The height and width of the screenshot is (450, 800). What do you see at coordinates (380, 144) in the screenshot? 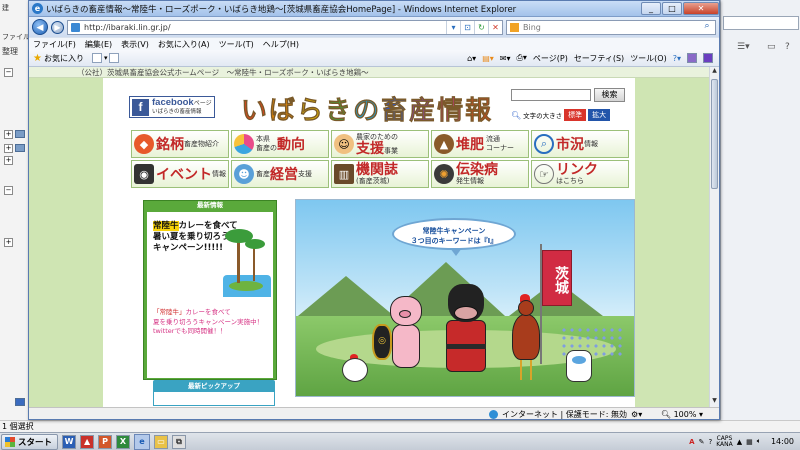
I see `nav-support: ☺ 農家のための 支援事業` at bounding box center [380, 144].